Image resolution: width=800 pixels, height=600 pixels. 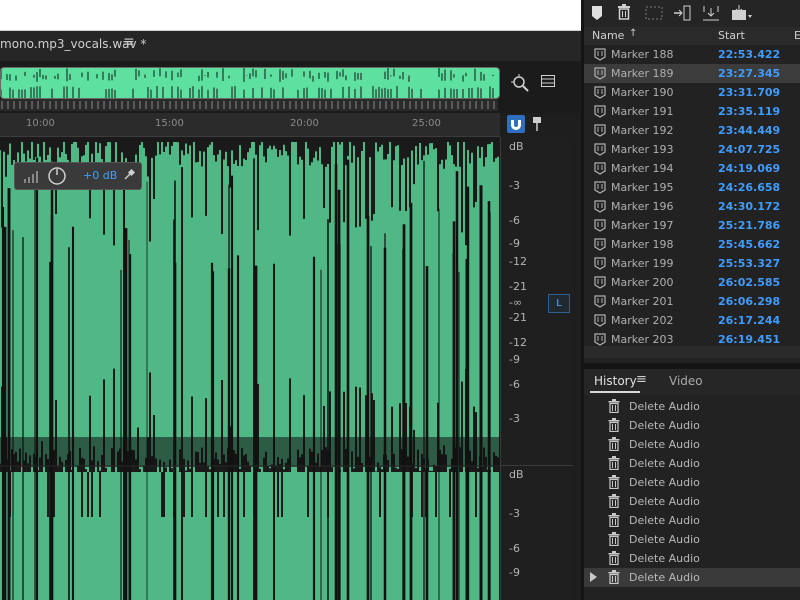 I want to click on insert-into-playlist-icon, so click(x=682, y=13).